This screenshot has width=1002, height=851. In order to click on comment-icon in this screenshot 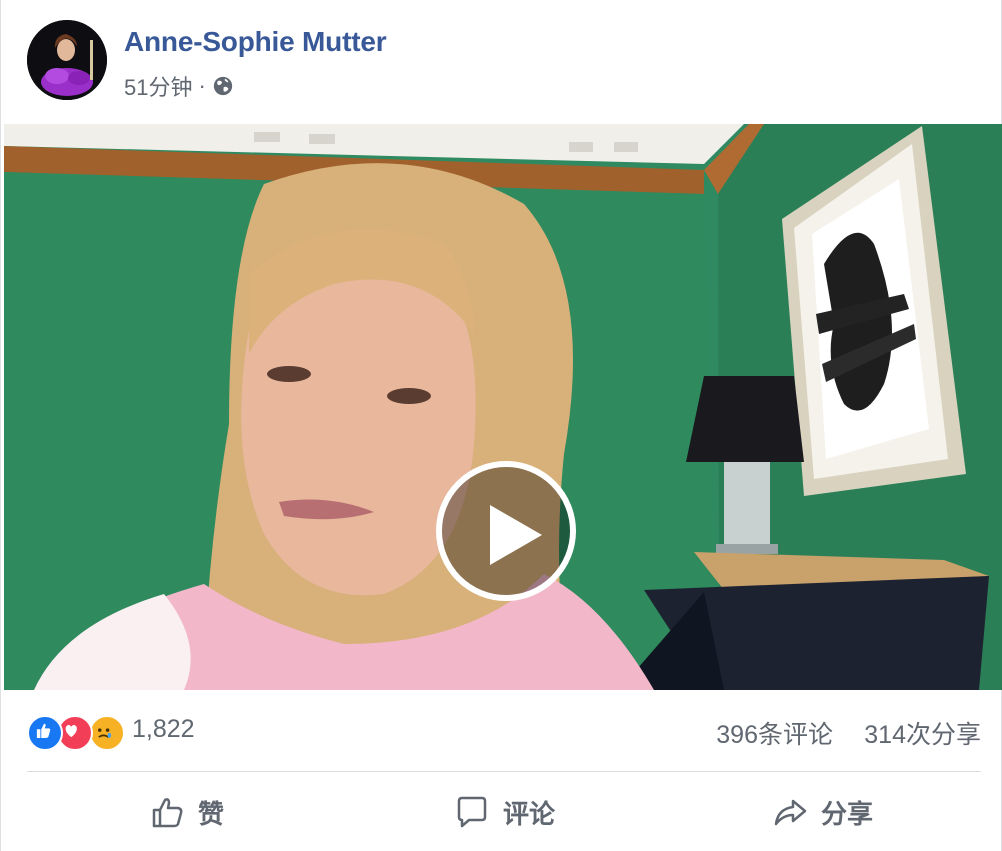, I will do `click(472, 812)`.